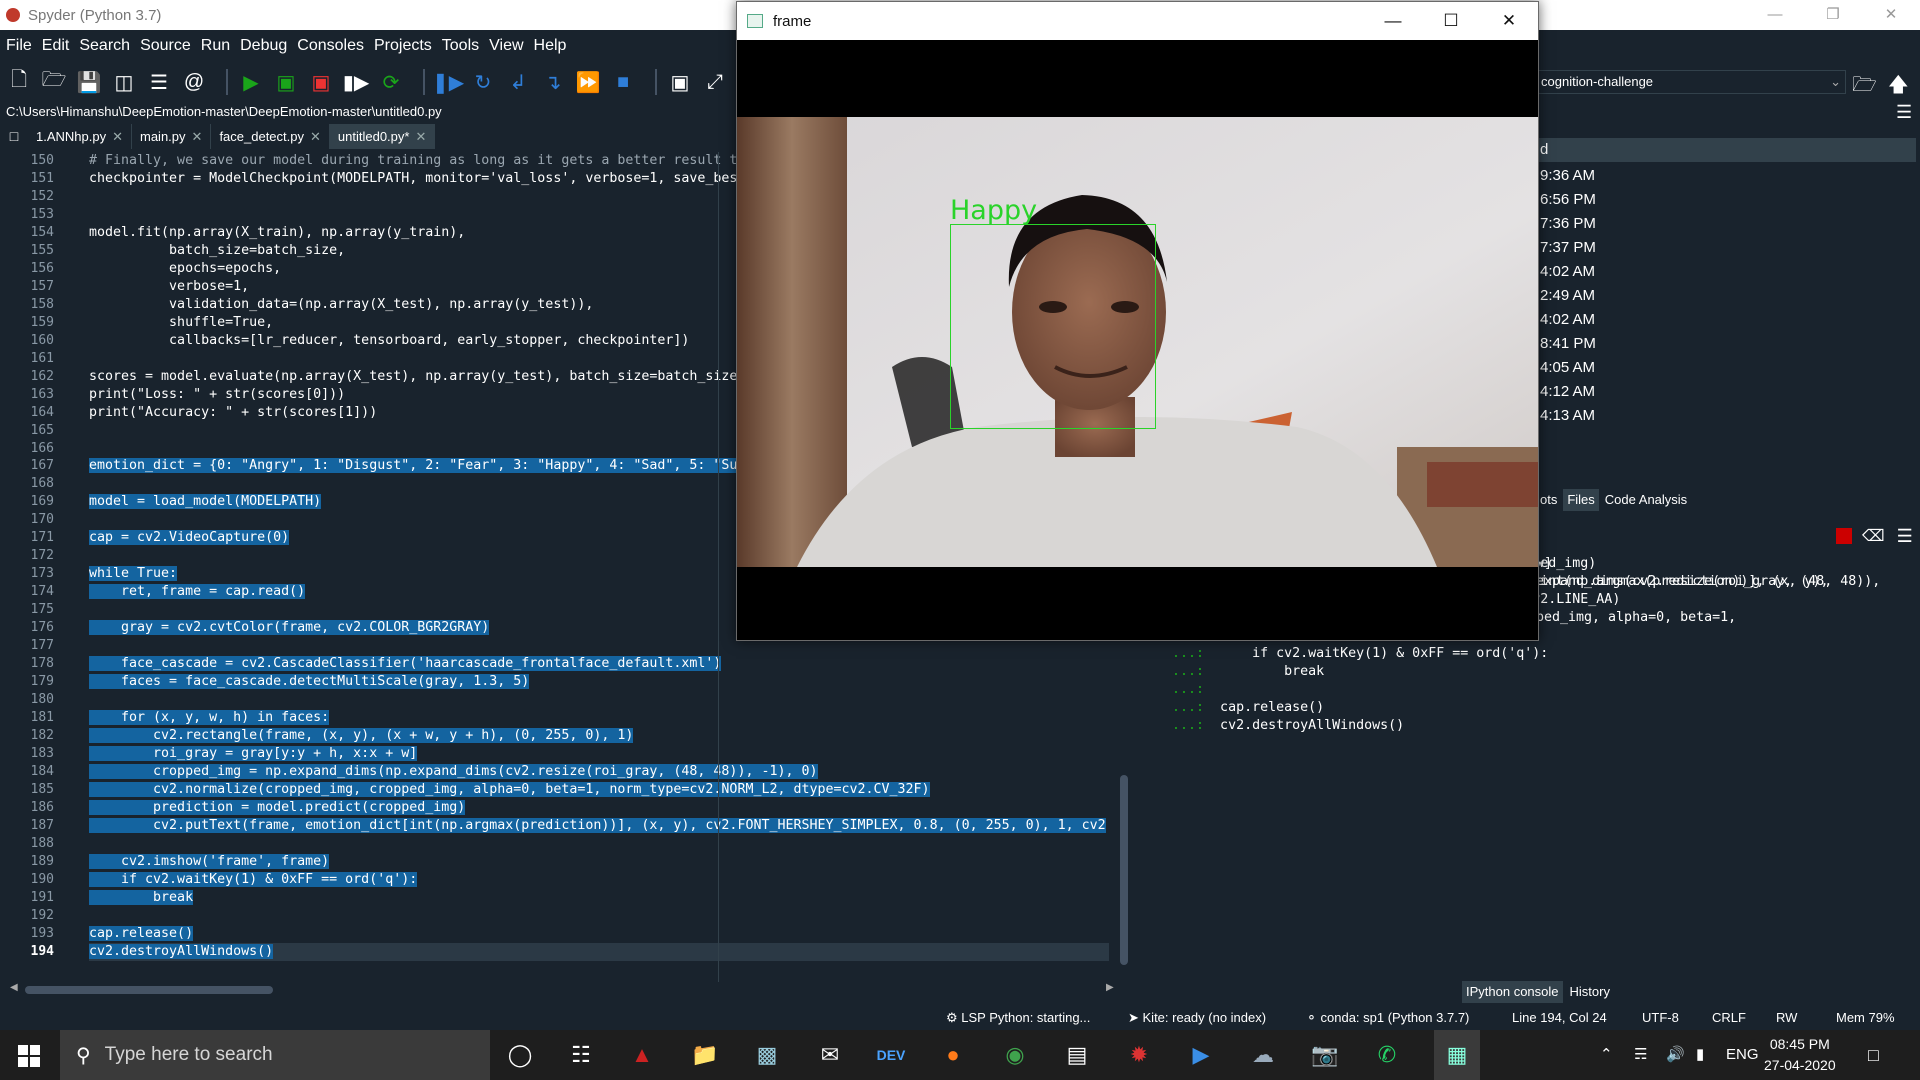 Image resolution: width=1920 pixels, height=1080 pixels. I want to click on run-cell-advance-icon: ▣, so click(321, 82).